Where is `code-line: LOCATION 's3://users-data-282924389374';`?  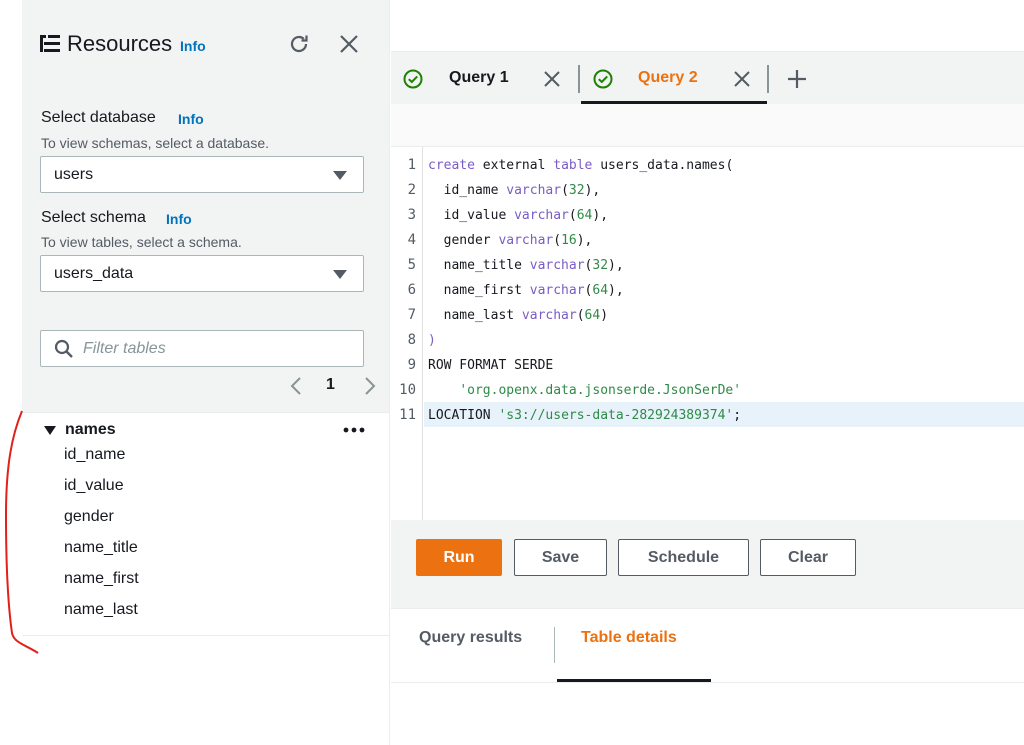
code-line: LOCATION 's3://users-data-282924389374'; is located at coordinates (585, 415).